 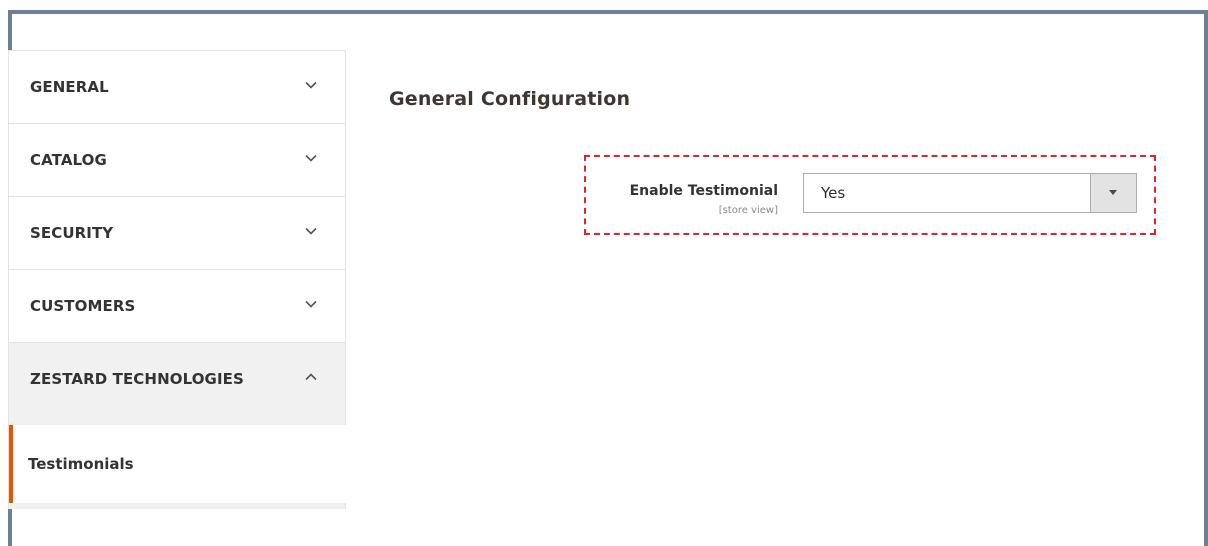 What do you see at coordinates (69, 87) in the screenshot?
I see `sidebar-item-label: GENERAL` at bounding box center [69, 87].